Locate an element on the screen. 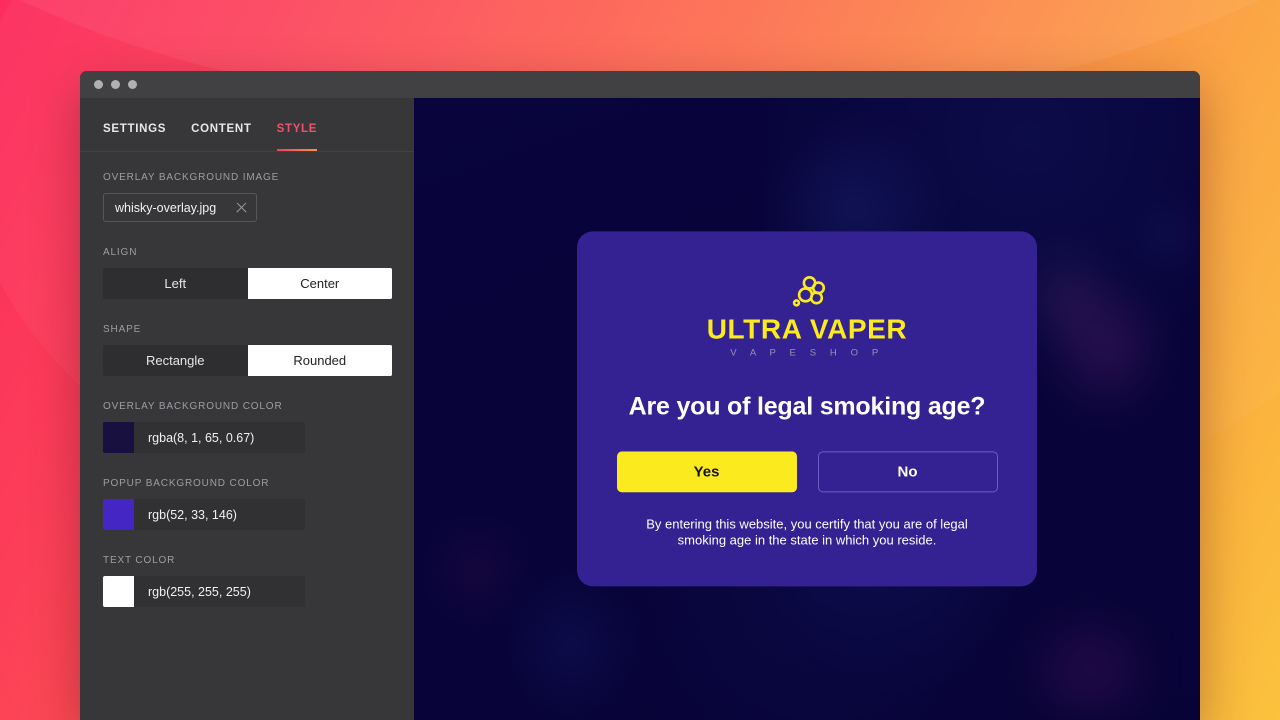 This screenshot has height=720, width=1280. tab-settings: SETTINGS is located at coordinates (134, 137).